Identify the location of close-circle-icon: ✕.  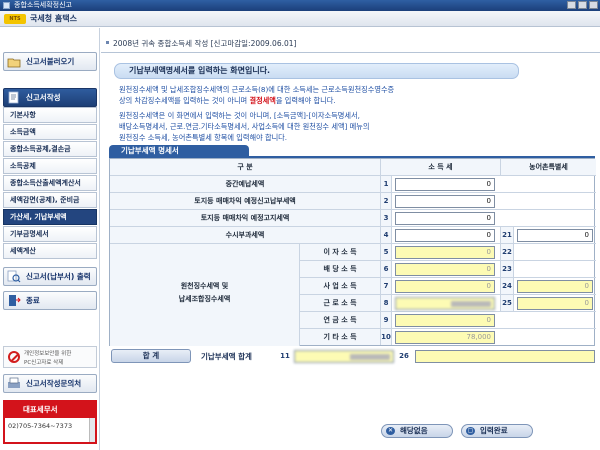
(390, 431).